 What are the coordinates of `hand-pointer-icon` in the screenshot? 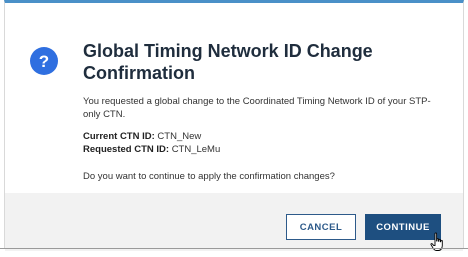 It's located at (438, 242).